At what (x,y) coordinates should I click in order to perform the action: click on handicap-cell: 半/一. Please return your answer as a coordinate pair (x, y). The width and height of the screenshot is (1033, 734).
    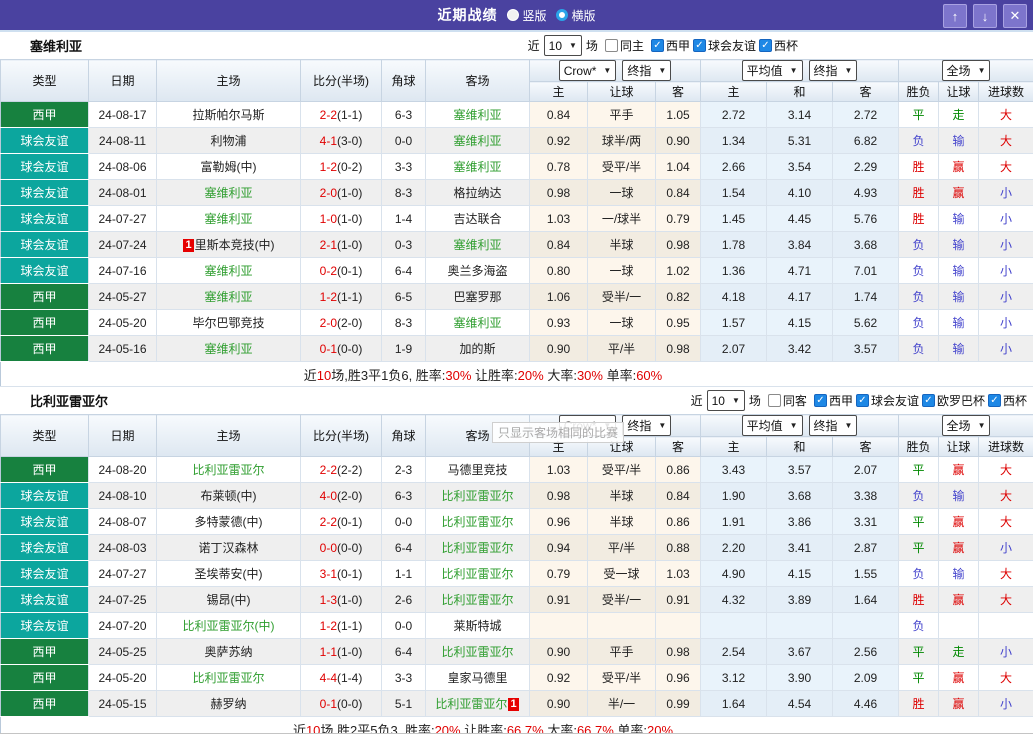
    Looking at the image, I should click on (622, 704).